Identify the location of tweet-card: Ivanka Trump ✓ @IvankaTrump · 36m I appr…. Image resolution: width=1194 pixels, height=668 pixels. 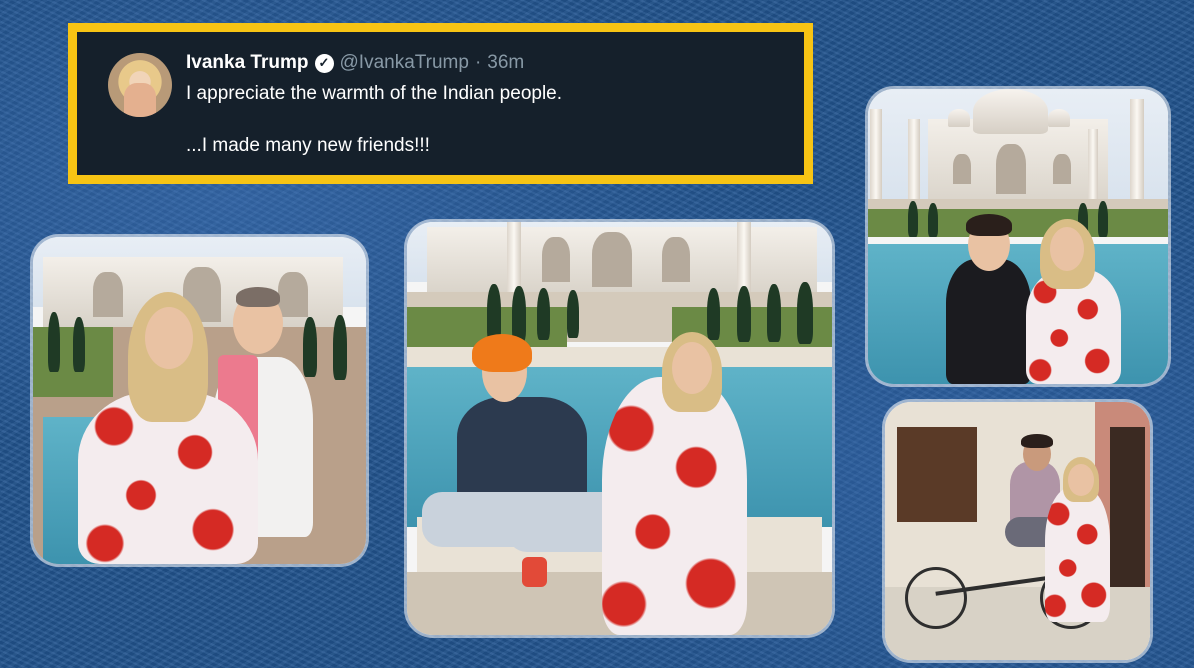
(440, 103).